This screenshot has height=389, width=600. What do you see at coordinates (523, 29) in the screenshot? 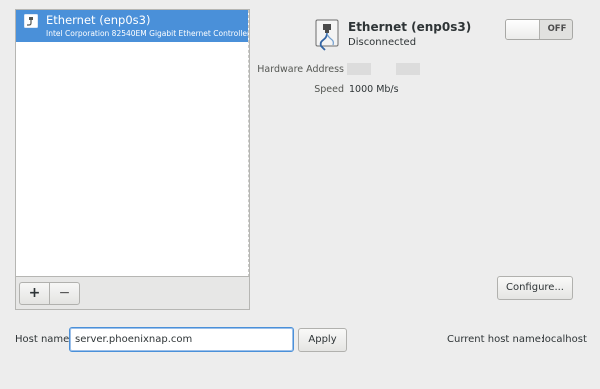
I see `toggle-knob` at bounding box center [523, 29].